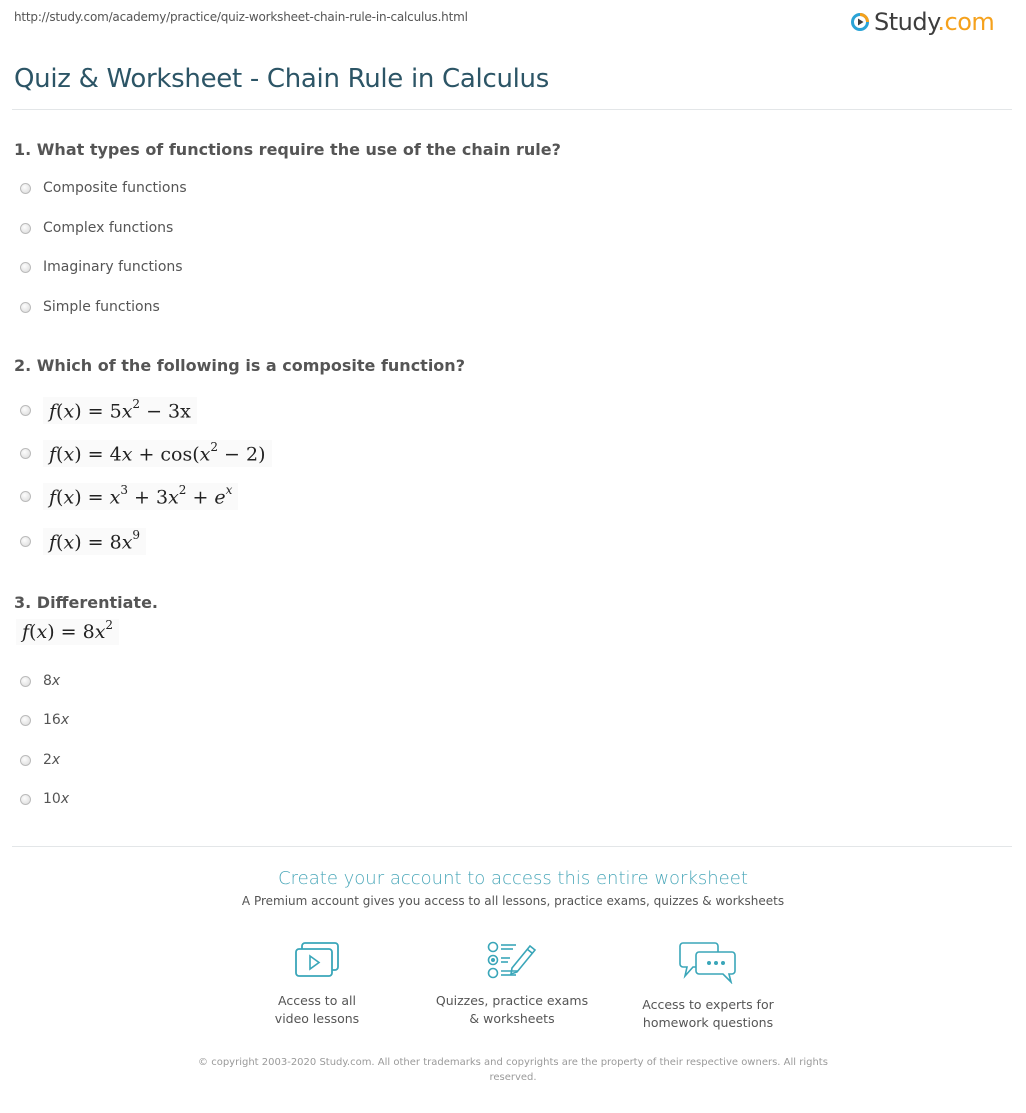 This screenshot has height=1113, width=1026. I want to click on feature-video-lessons: Access to all video lessons, so click(317, 984).